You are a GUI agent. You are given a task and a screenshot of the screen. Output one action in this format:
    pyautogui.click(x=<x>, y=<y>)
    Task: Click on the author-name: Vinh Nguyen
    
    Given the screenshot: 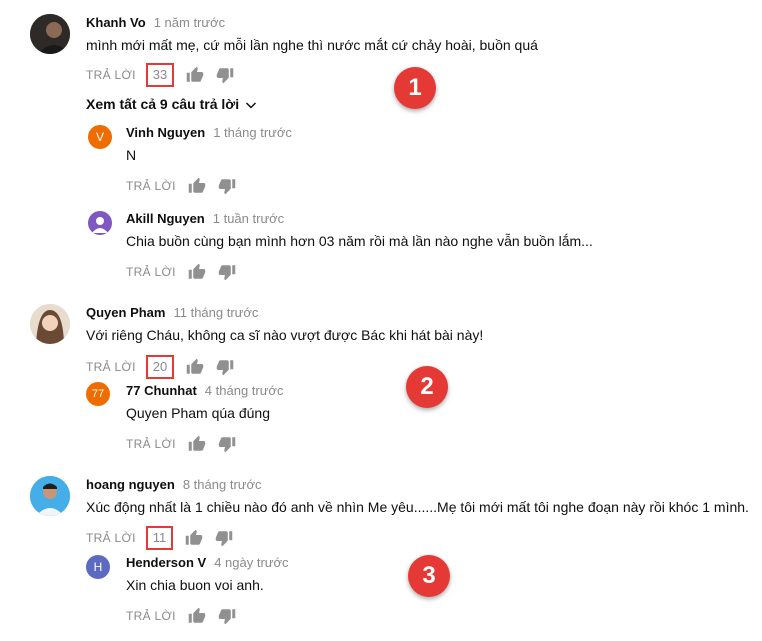 What is the action you would take?
    pyautogui.click(x=165, y=132)
    